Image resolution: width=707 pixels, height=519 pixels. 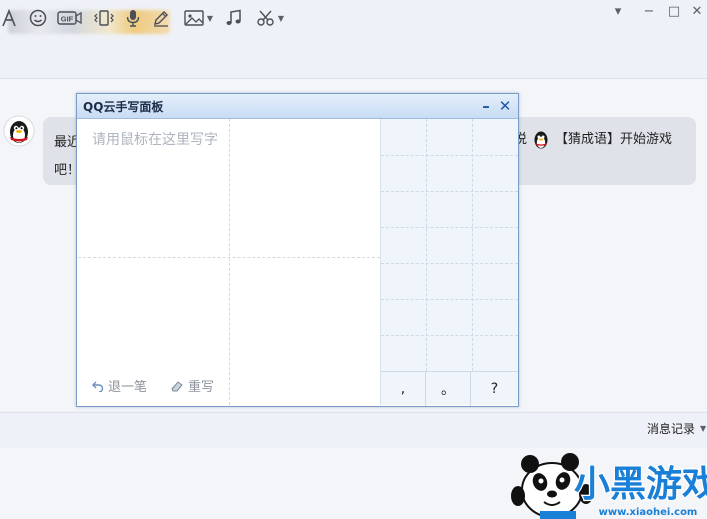 I want to click on voice-button, so click(x=133, y=18).